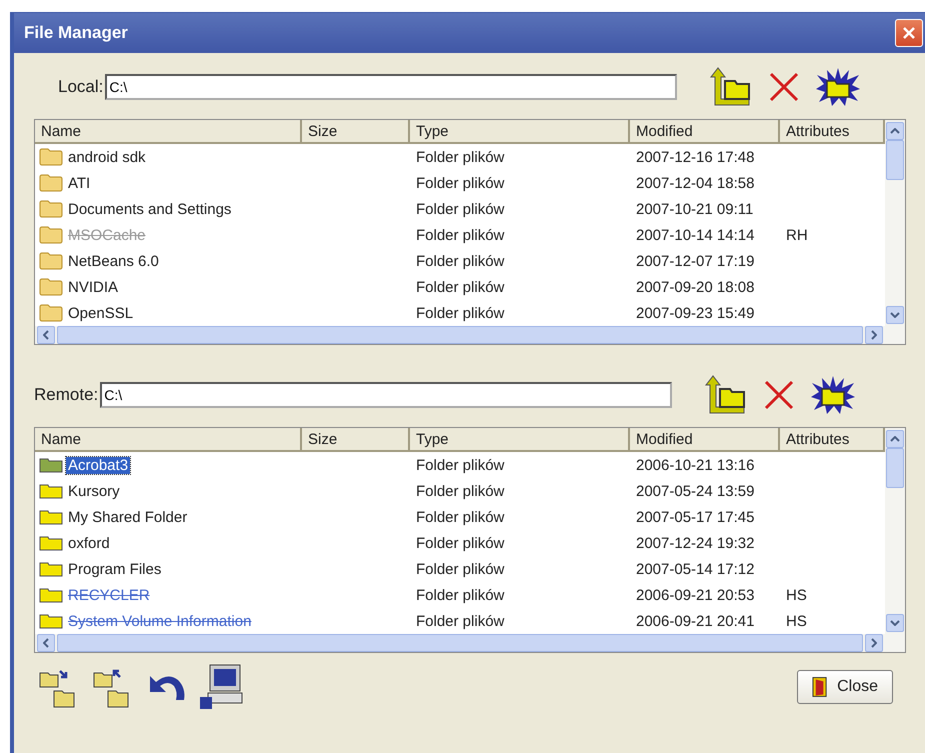  I want to click on modified-date: 2006-10-21 13:16, so click(695, 465).